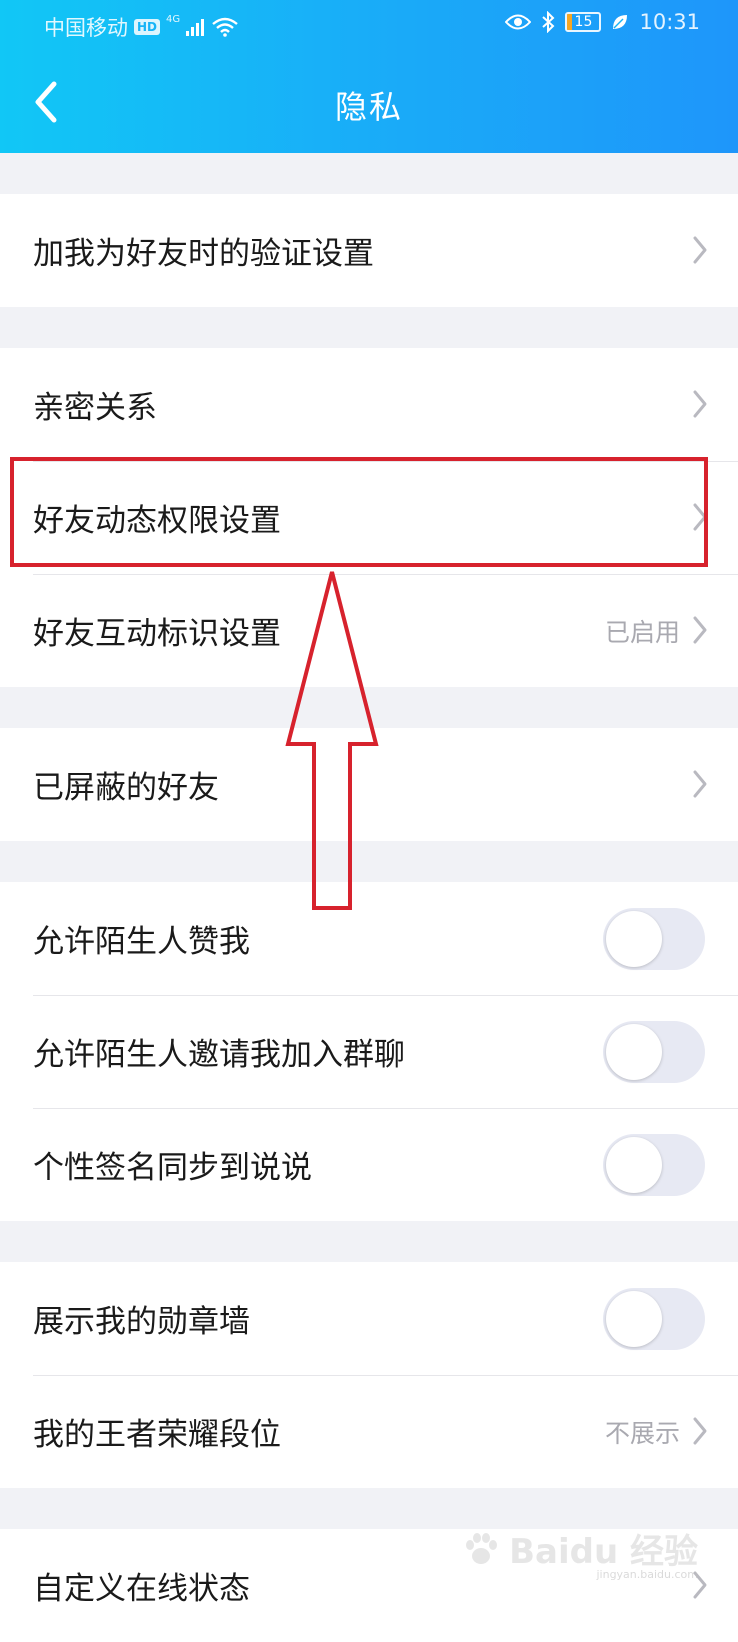 This screenshot has width=738, height=1642. What do you see at coordinates (141, 1589) in the screenshot?
I see `row-label: 自定义在线状态` at bounding box center [141, 1589].